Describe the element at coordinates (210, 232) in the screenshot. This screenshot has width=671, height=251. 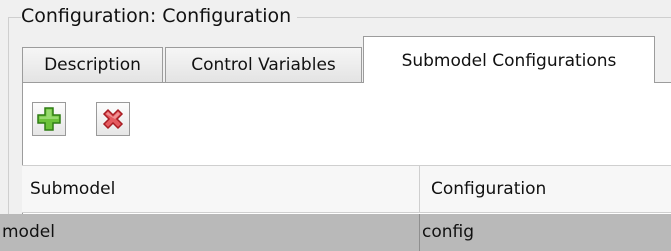
I see `cell-submodel: model` at that location.